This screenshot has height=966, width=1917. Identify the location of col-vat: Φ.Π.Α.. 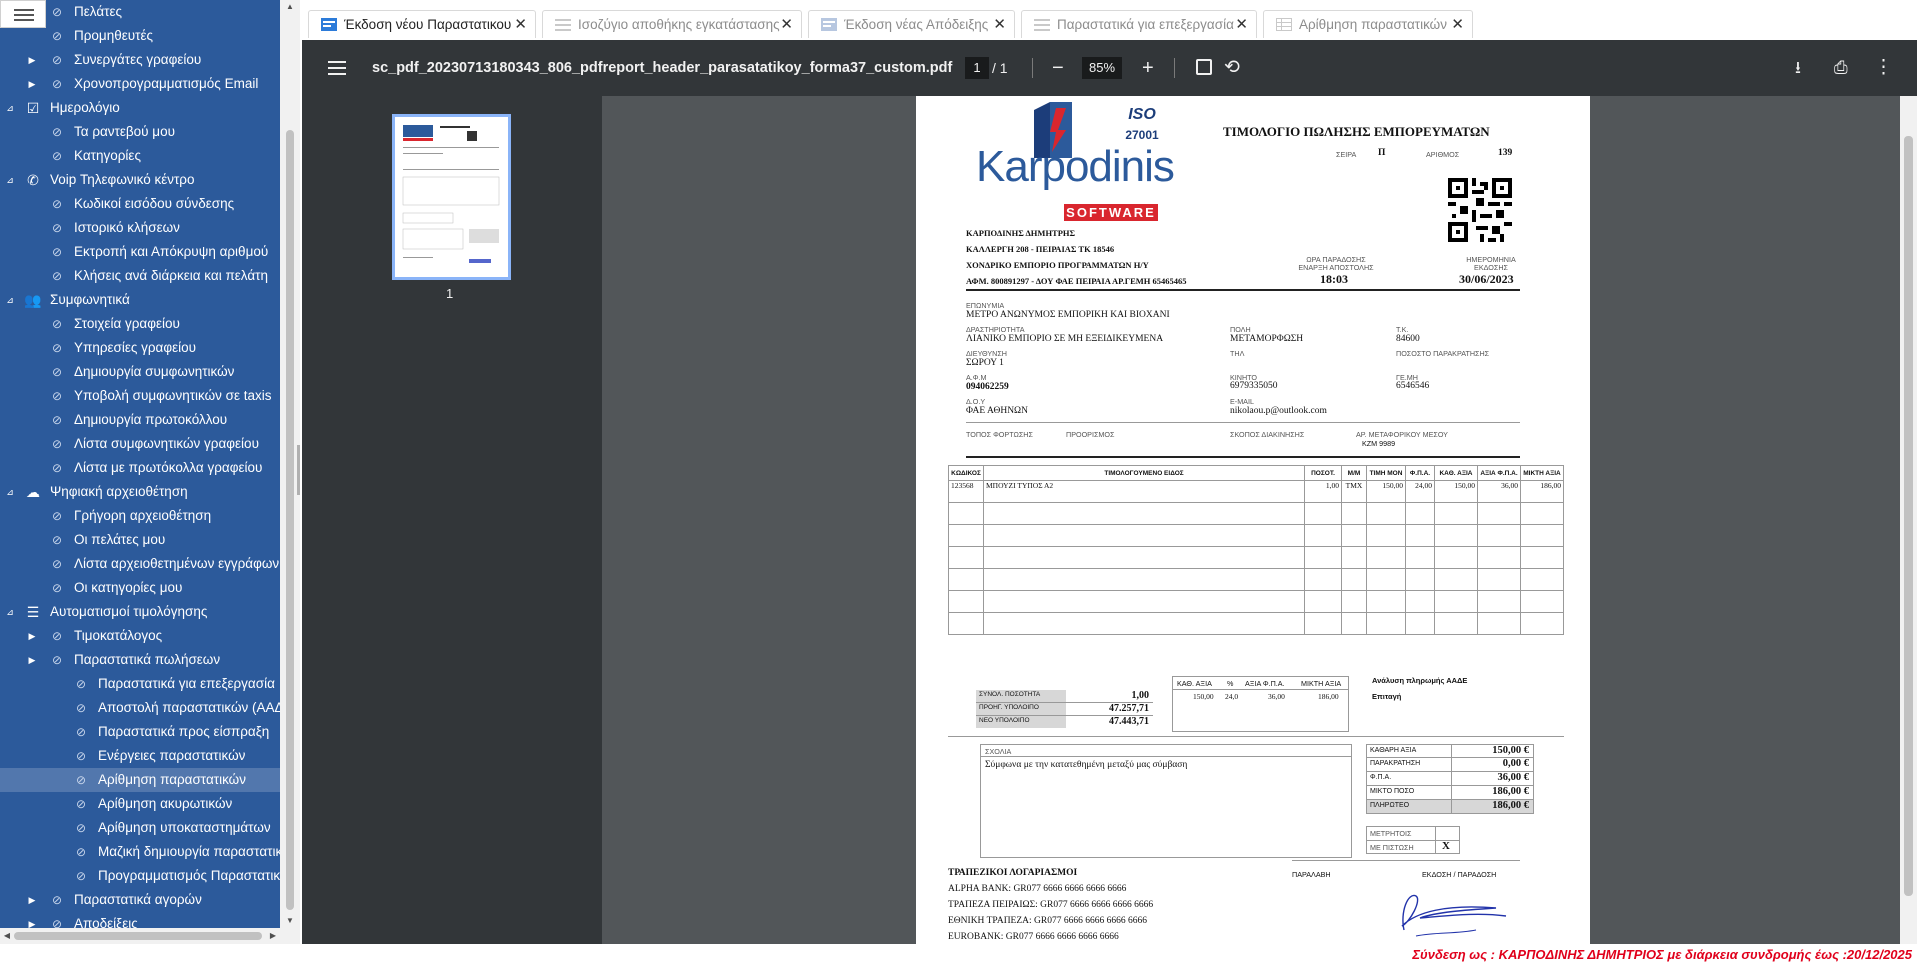
(1420, 473).